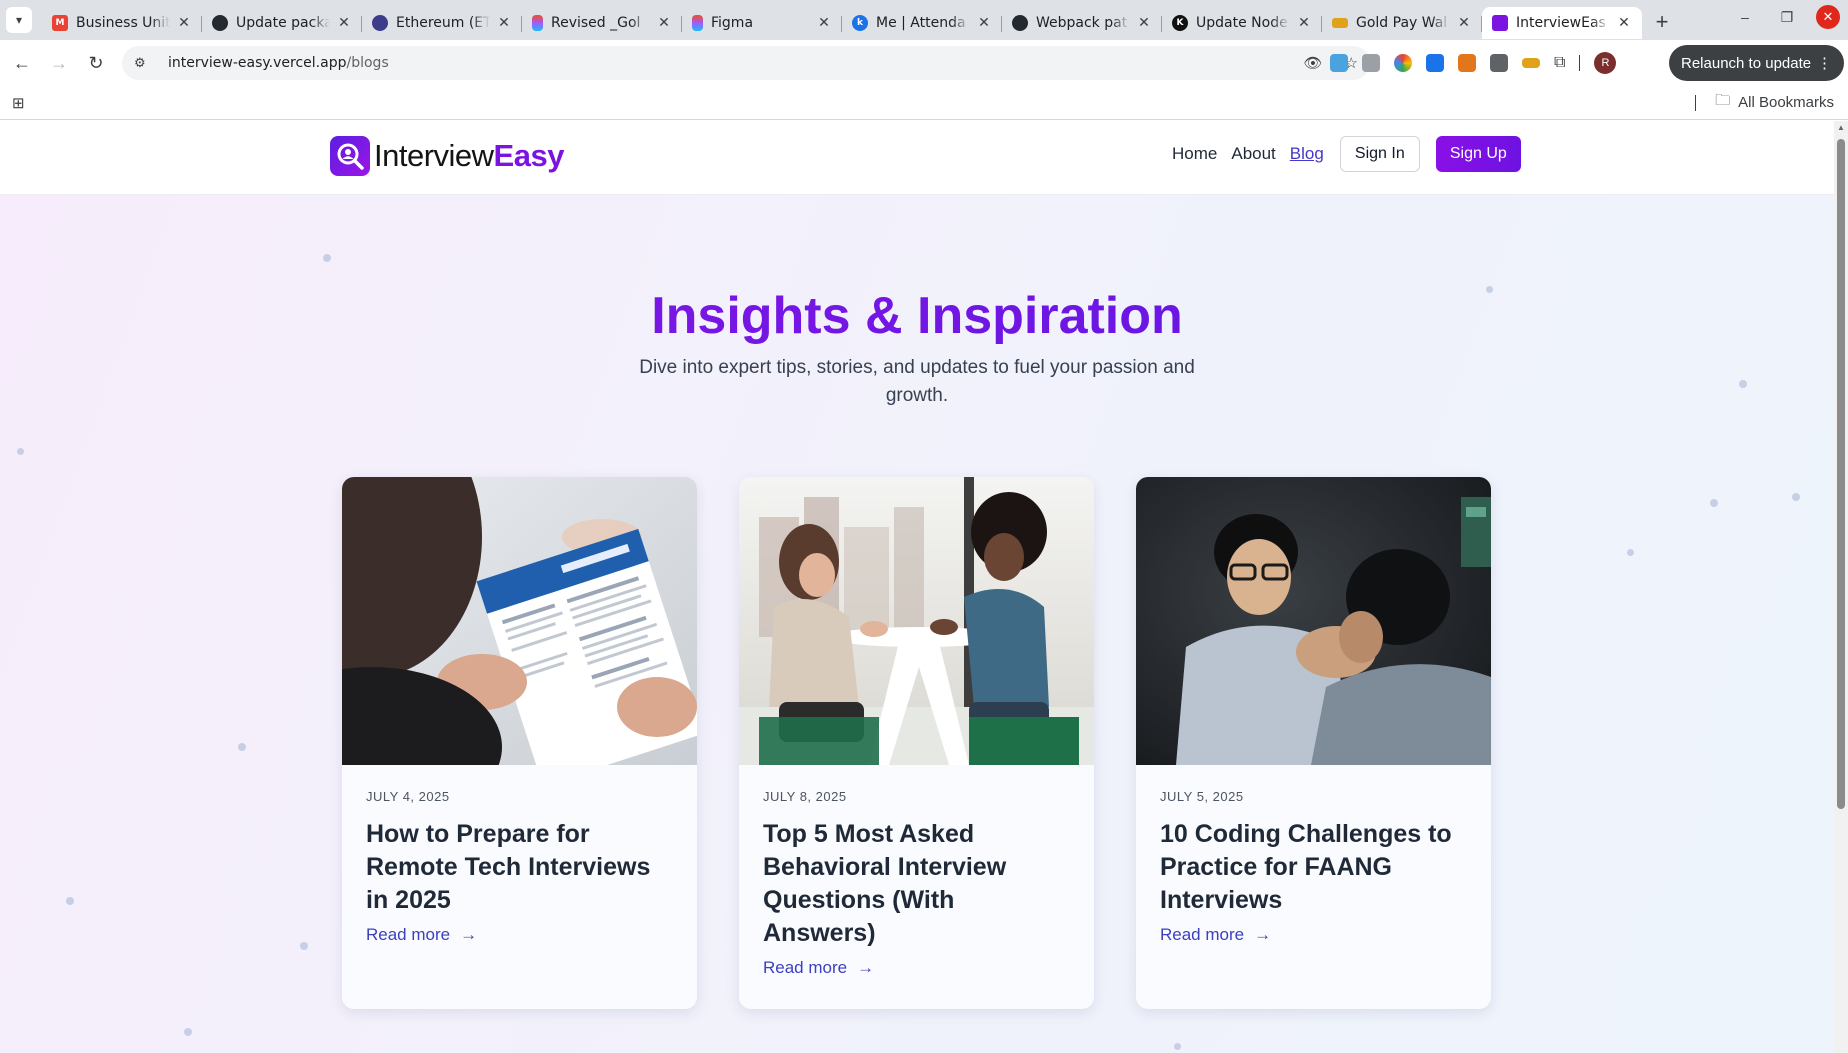  Describe the element at coordinates (1841, 127) in the screenshot. I see `scroll-up-icon: ▲` at that location.